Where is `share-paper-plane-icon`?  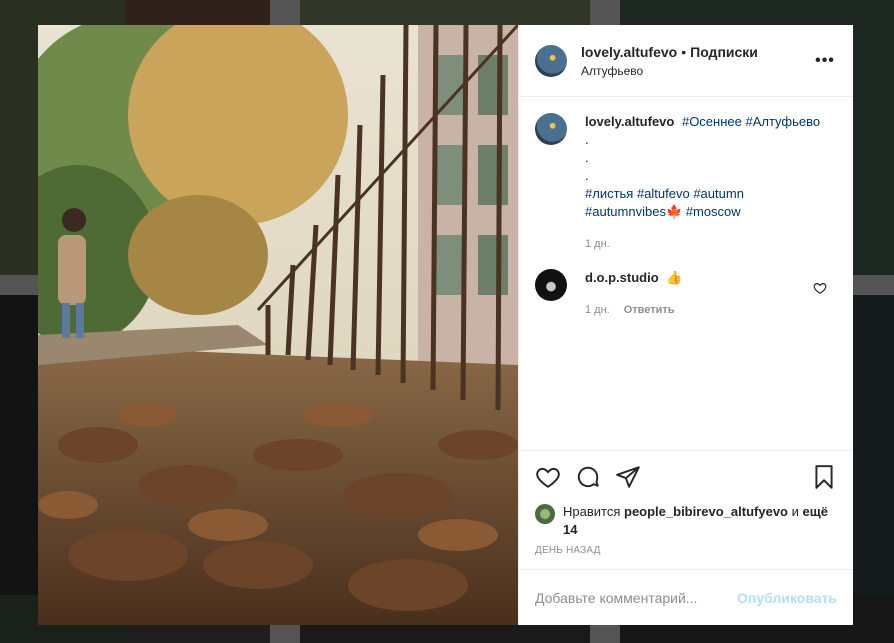
share-paper-plane-icon is located at coordinates (628, 477).